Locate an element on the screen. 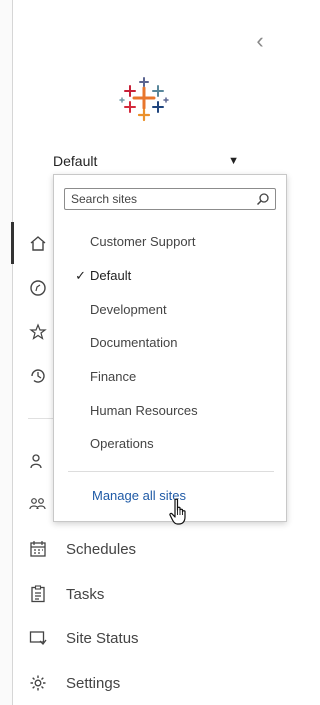  nav-label-schedules: Schedules is located at coordinates (101, 549).